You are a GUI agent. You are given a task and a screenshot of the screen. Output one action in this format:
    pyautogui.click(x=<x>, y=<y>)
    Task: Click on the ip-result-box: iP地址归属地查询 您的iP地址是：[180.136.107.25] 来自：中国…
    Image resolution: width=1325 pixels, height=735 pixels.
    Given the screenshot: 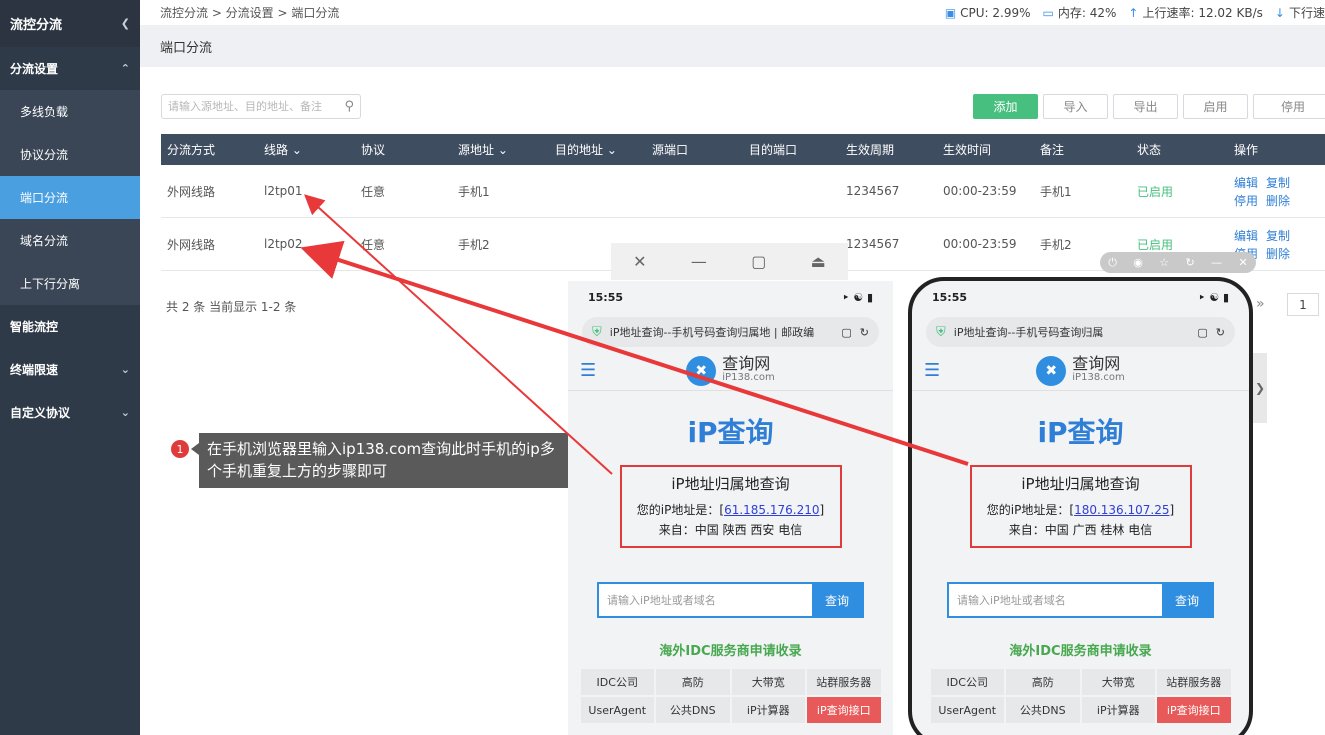 What is the action you would take?
    pyautogui.click(x=1080, y=506)
    